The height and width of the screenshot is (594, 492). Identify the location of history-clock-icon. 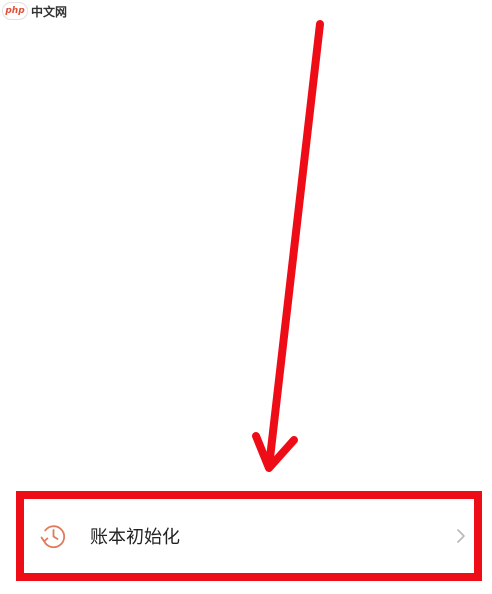
(53, 536).